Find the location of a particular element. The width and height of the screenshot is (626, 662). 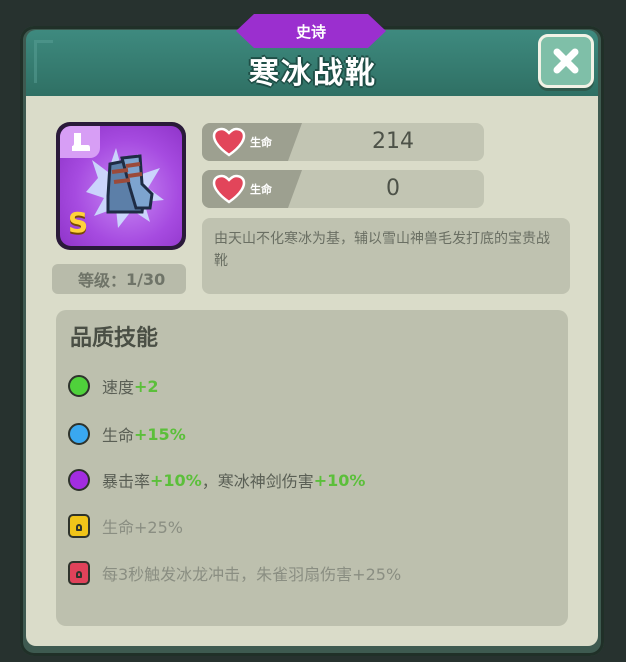

skill-text: 速度 is located at coordinates (118, 387).